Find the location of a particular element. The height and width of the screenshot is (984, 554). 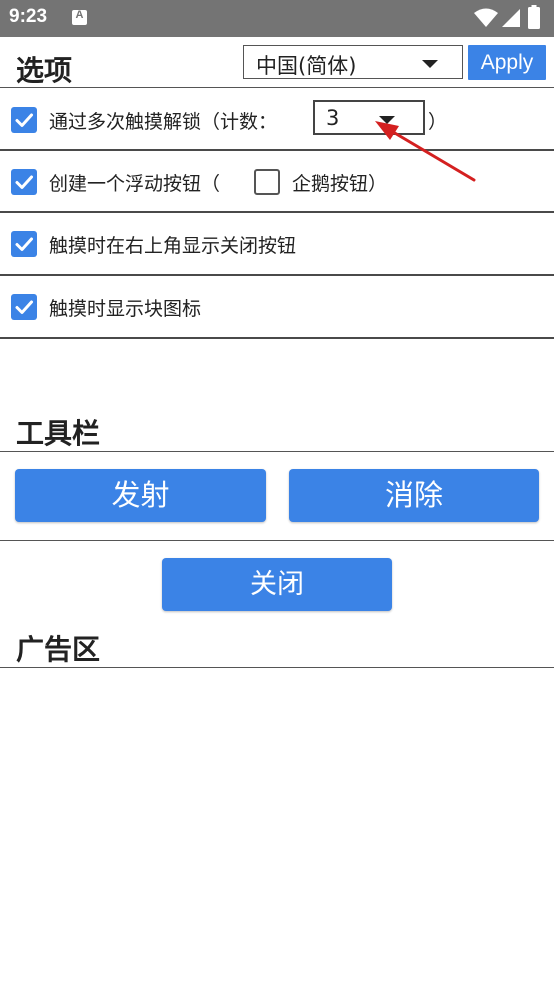

wifi-icon is located at coordinates (486, 17).